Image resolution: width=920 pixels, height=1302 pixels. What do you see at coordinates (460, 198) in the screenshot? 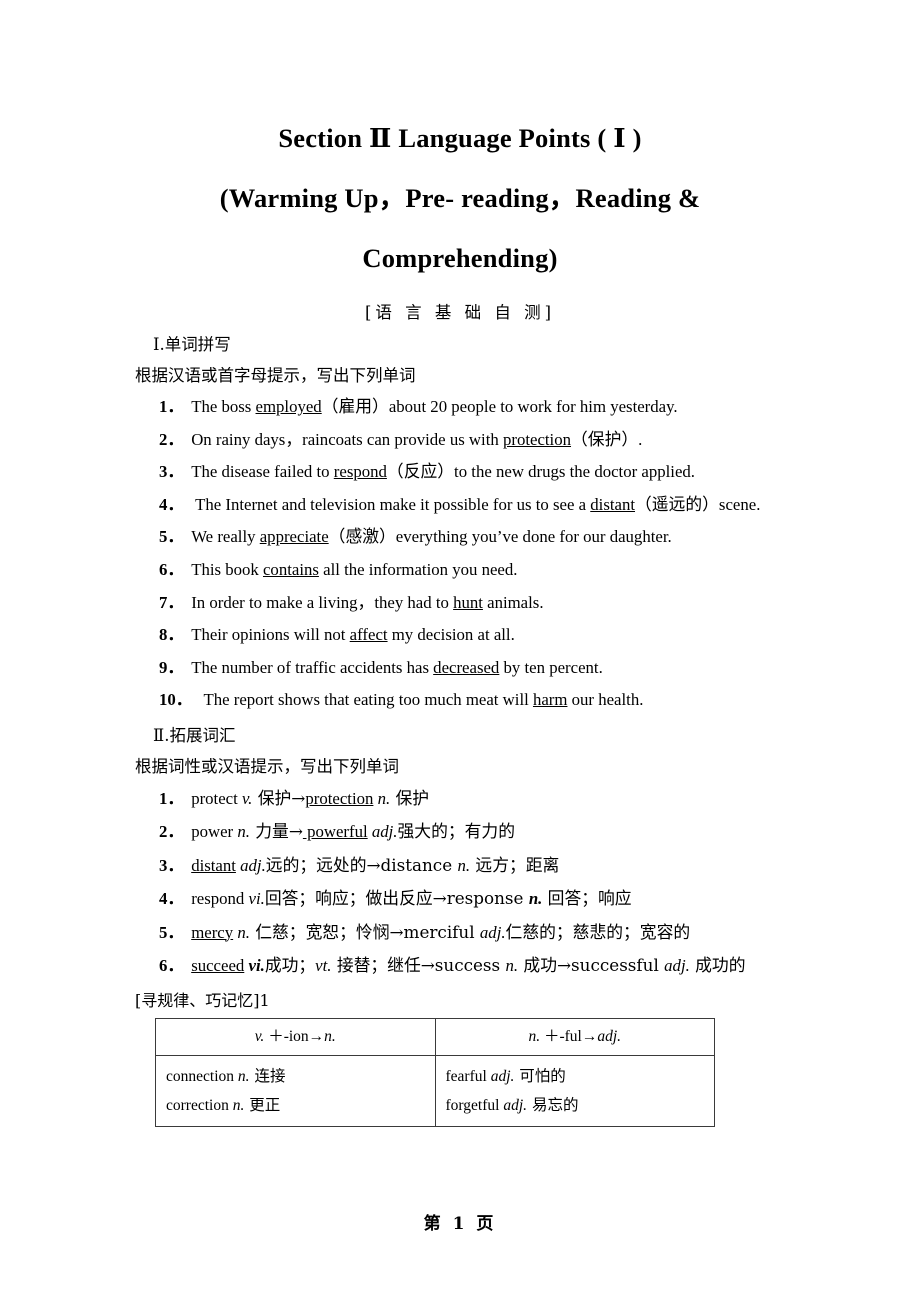
I see `page-title-line-2: (Warming Up，Pre- reading，Reading &` at bounding box center [460, 198].